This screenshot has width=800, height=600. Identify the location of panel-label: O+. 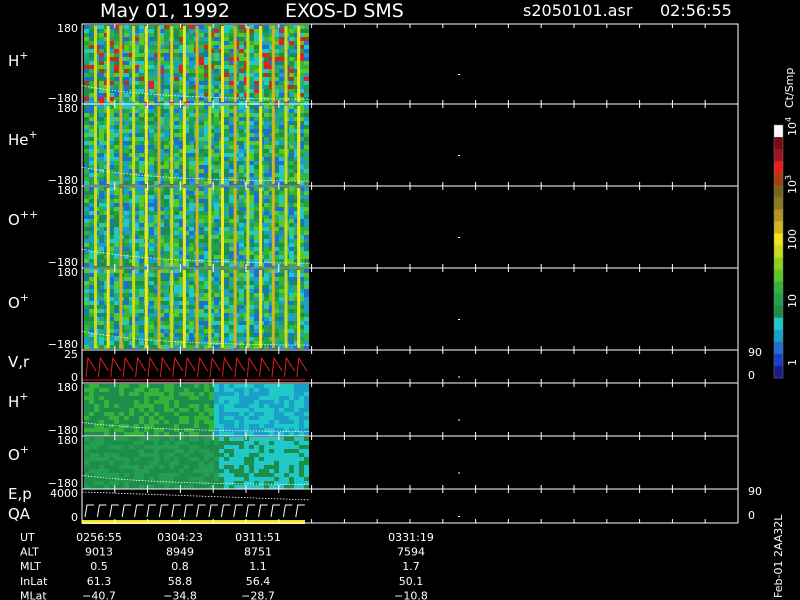
(18, 301).